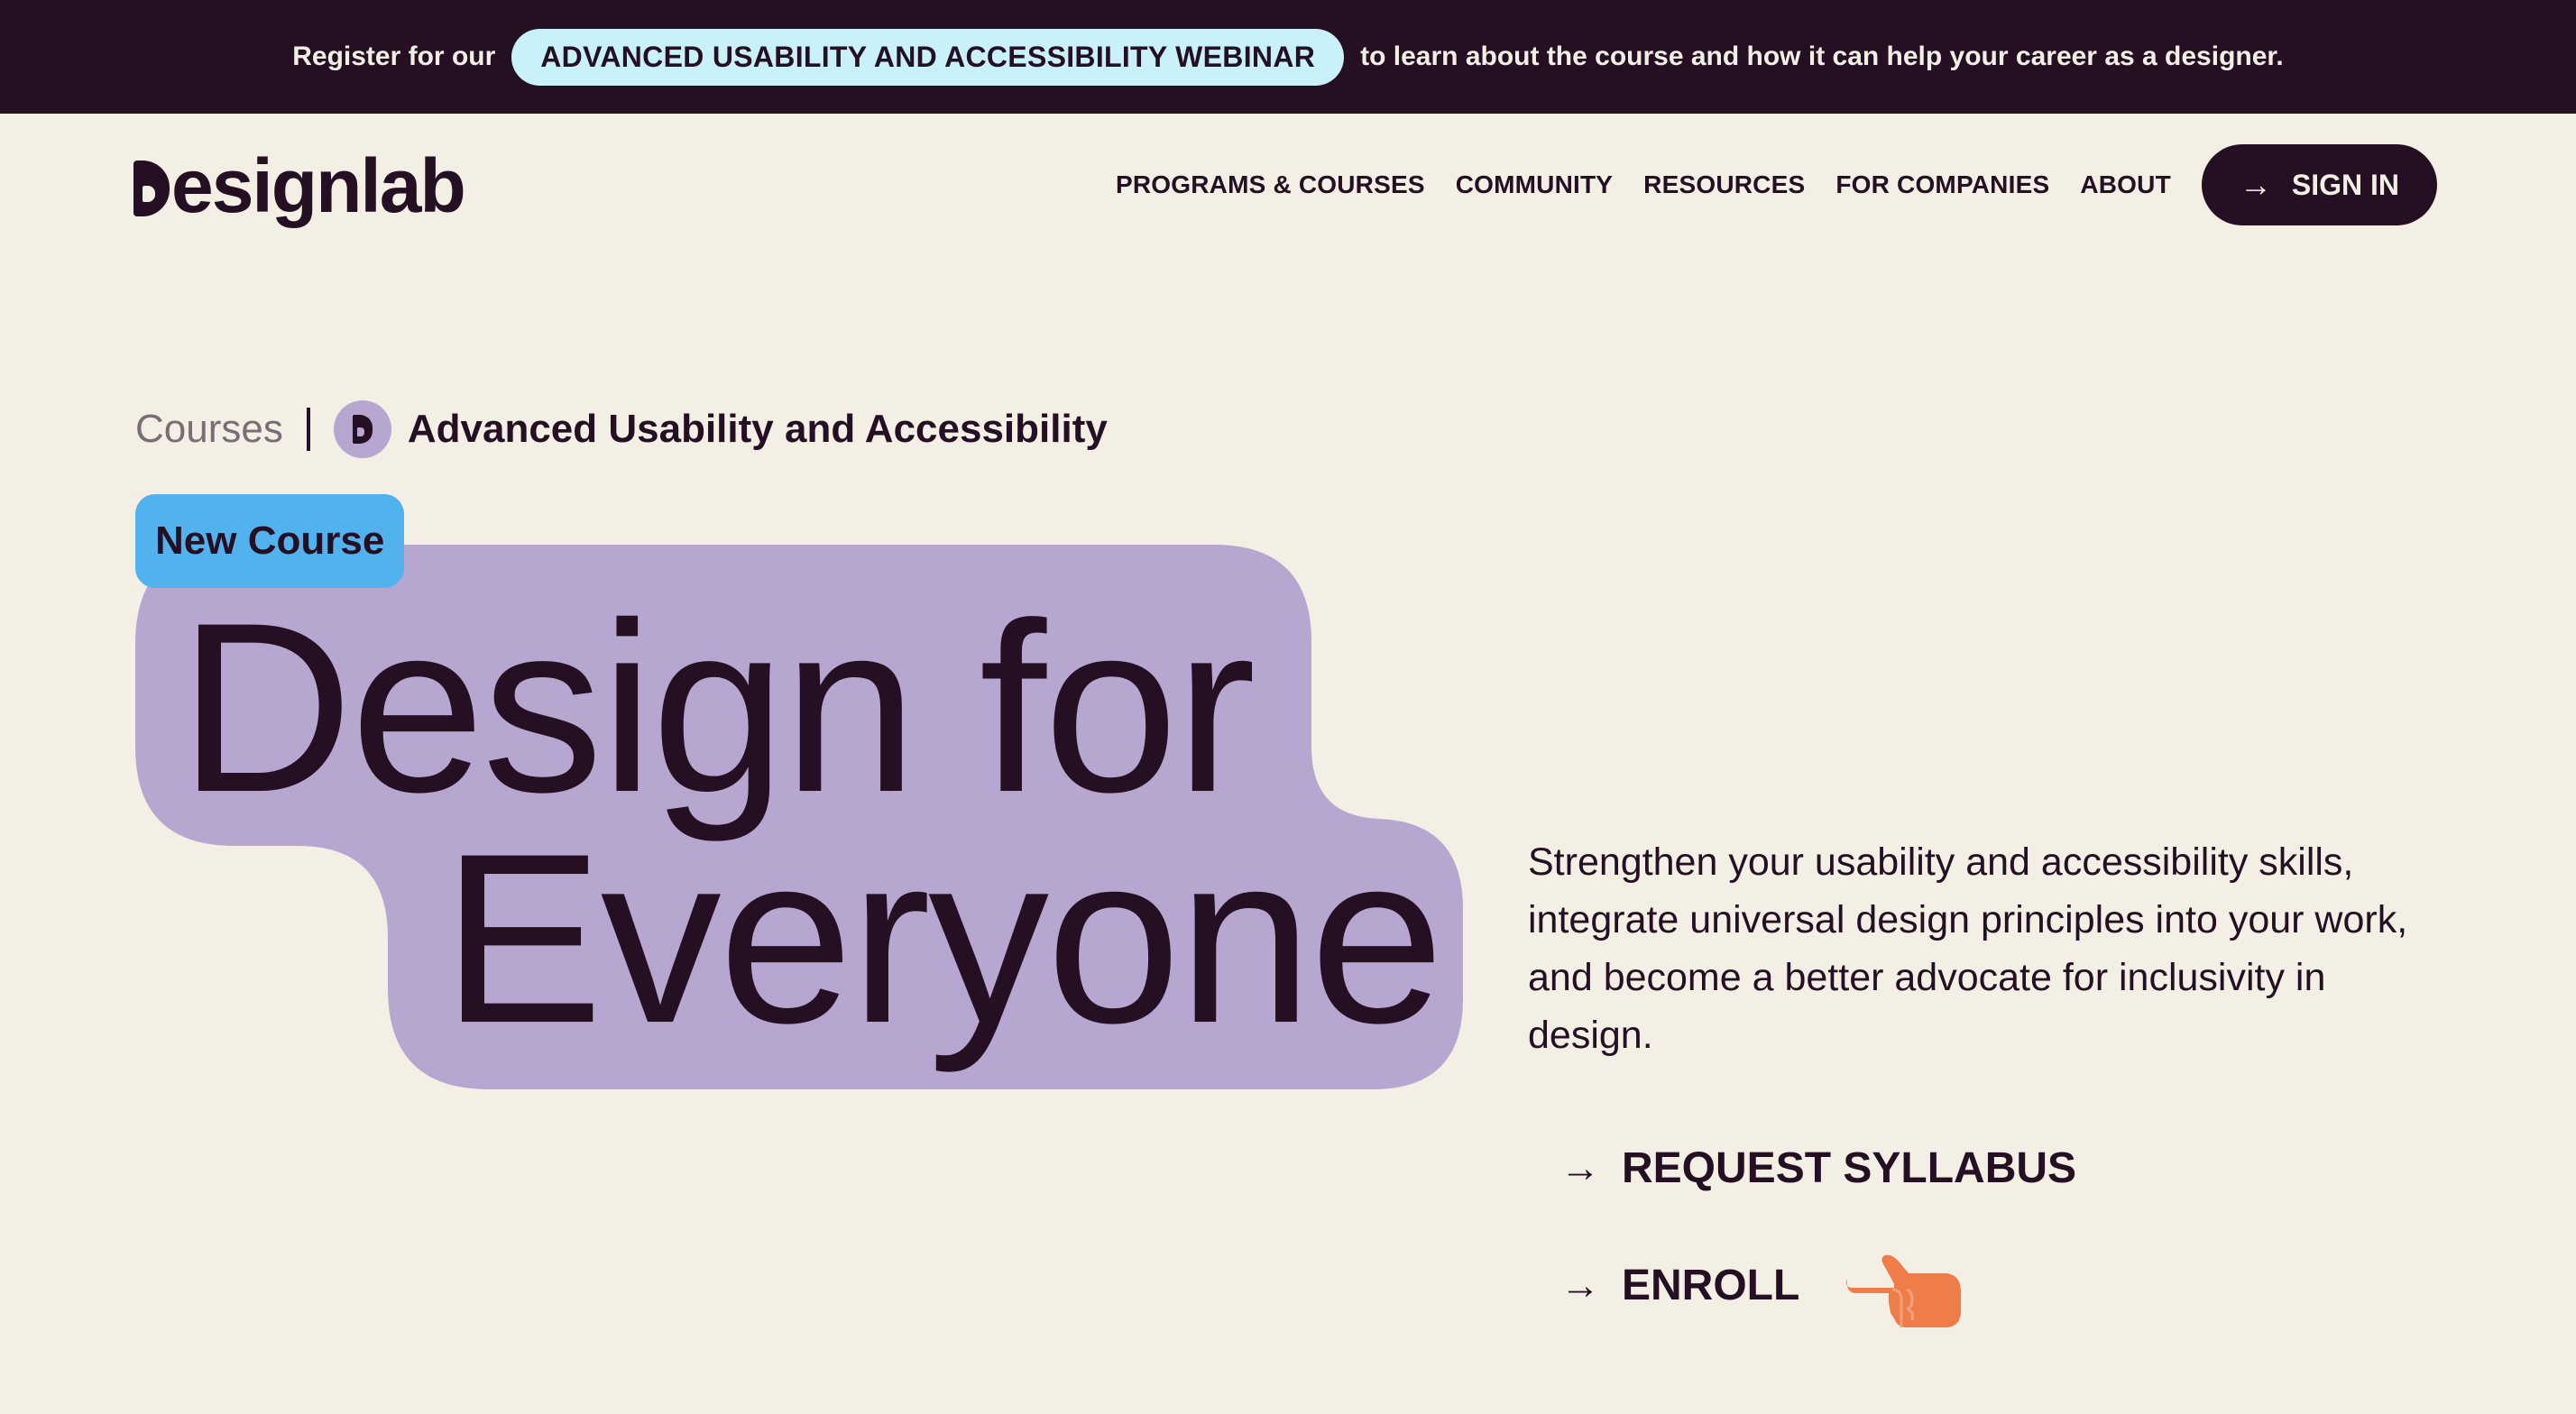 This screenshot has width=2576, height=1414. I want to click on enroll-label: ENROLL, so click(1711, 1285).